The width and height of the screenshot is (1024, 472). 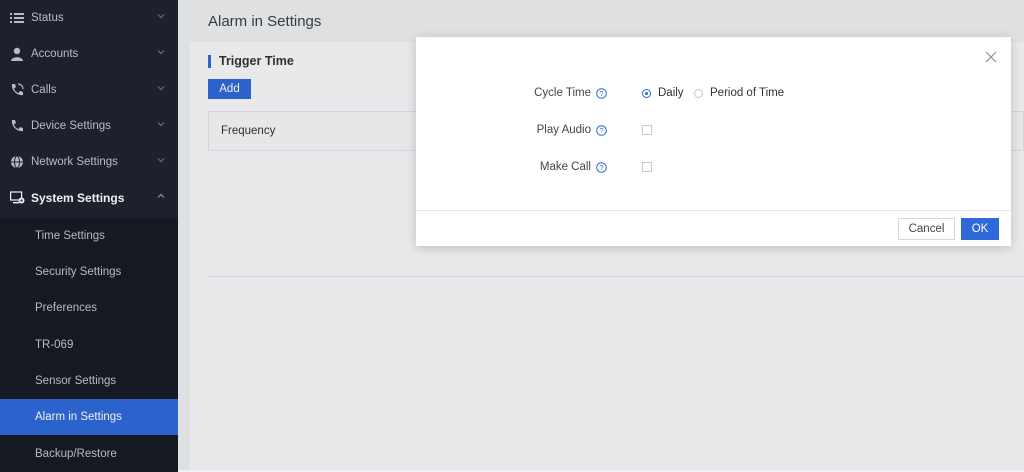 I want to click on make-call-checkbox, so click(x=647, y=167).